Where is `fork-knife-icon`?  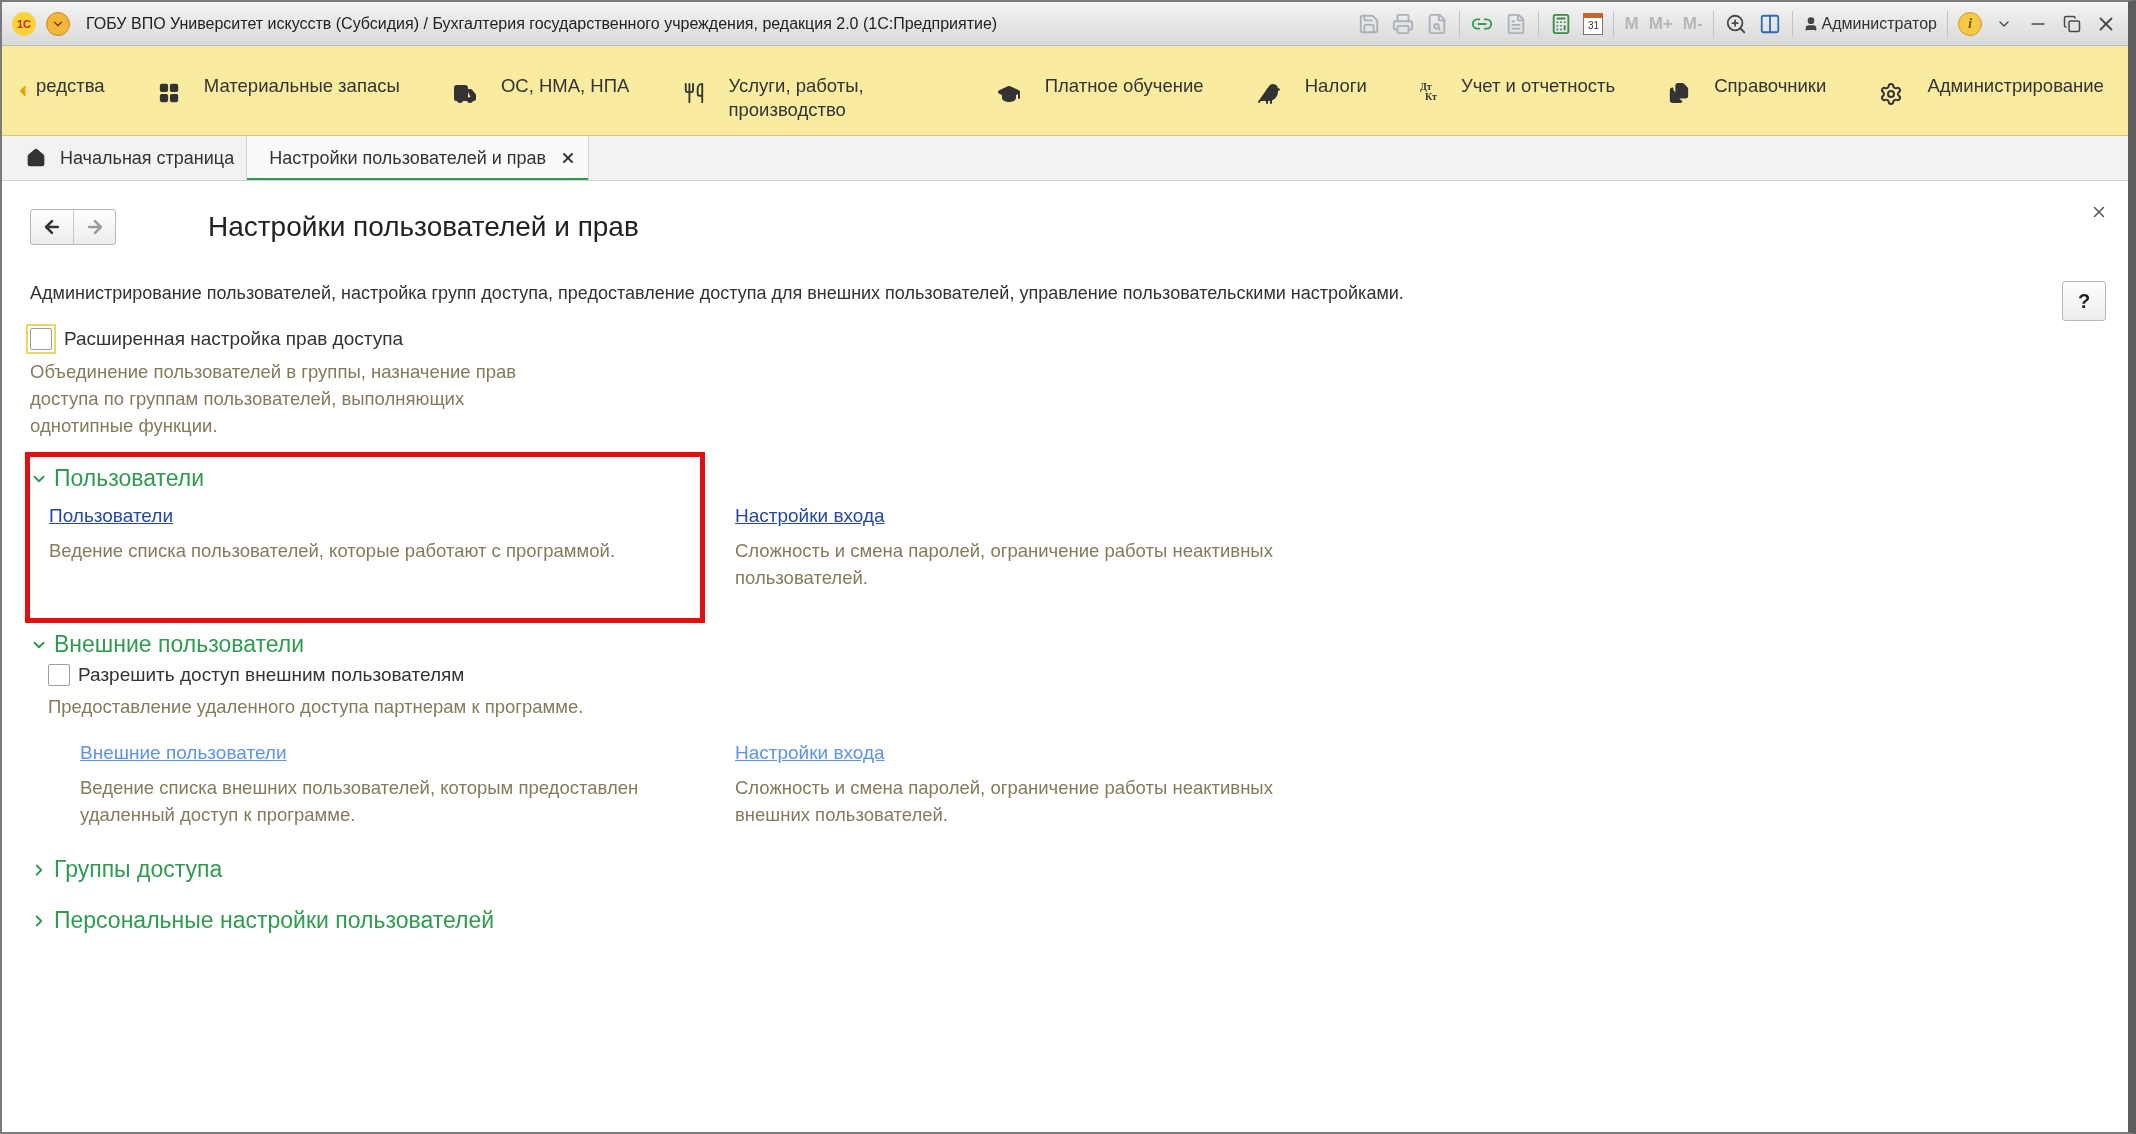 fork-knife-icon is located at coordinates (693, 93).